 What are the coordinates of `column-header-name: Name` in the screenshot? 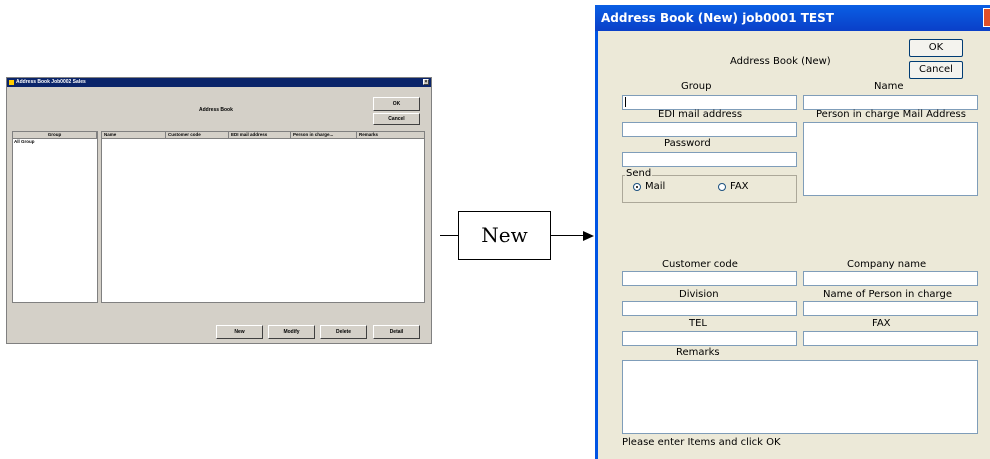 It's located at (134, 135).